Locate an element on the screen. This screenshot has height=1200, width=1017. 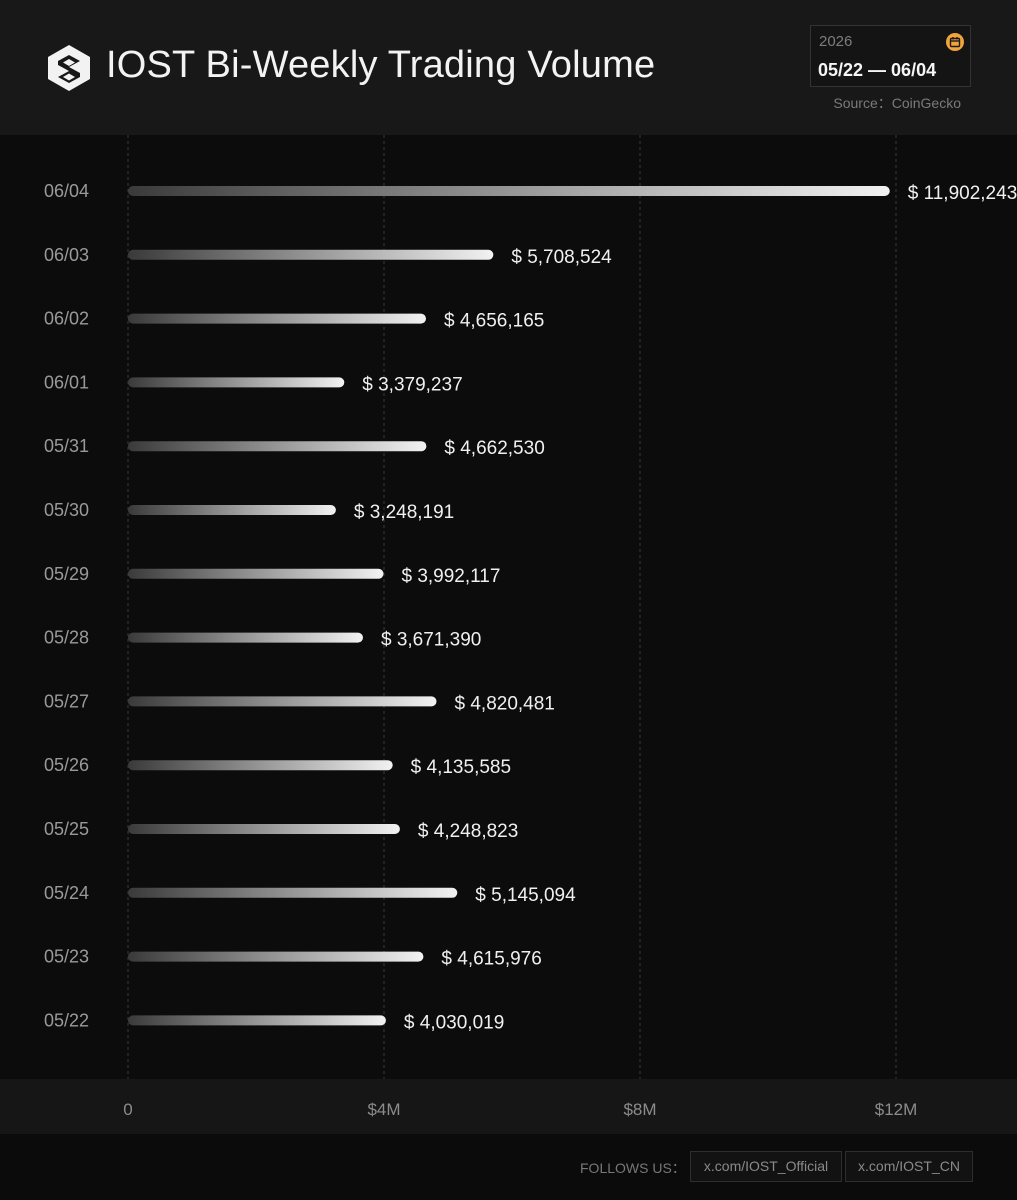
x-tick-label: $12M is located at coordinates (896, 1109).